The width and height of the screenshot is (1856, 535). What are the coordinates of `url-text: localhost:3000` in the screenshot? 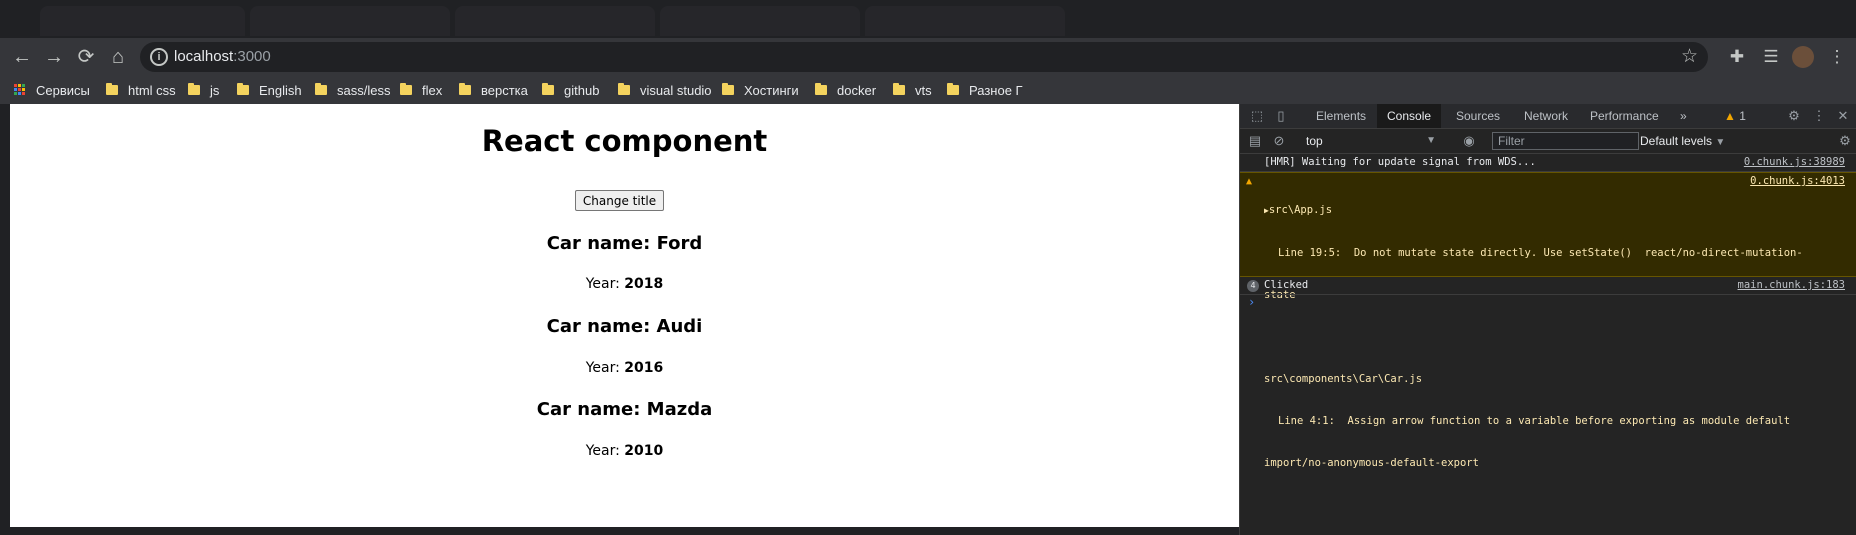 It's located at (222, 56).